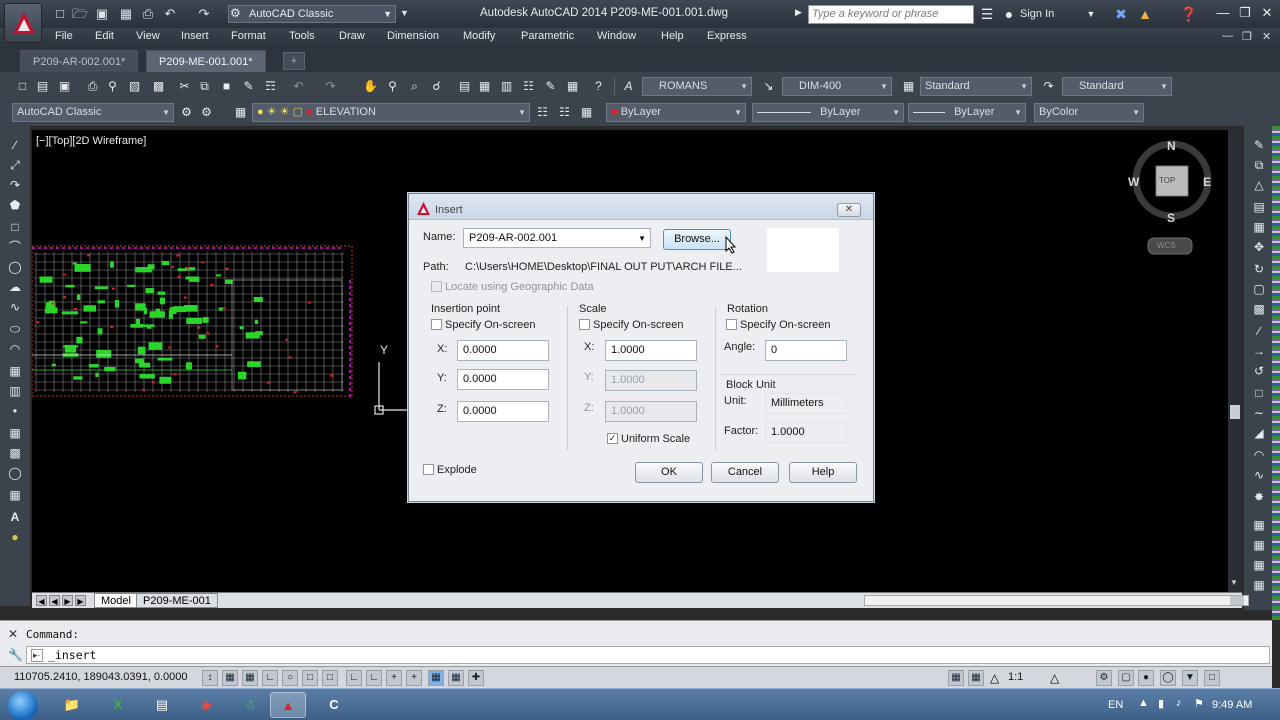 The image size is (1280, 720). Describe the element at coordinates (1259, 475) in the screenshot. I see `blend-icon: ∿` at that location.